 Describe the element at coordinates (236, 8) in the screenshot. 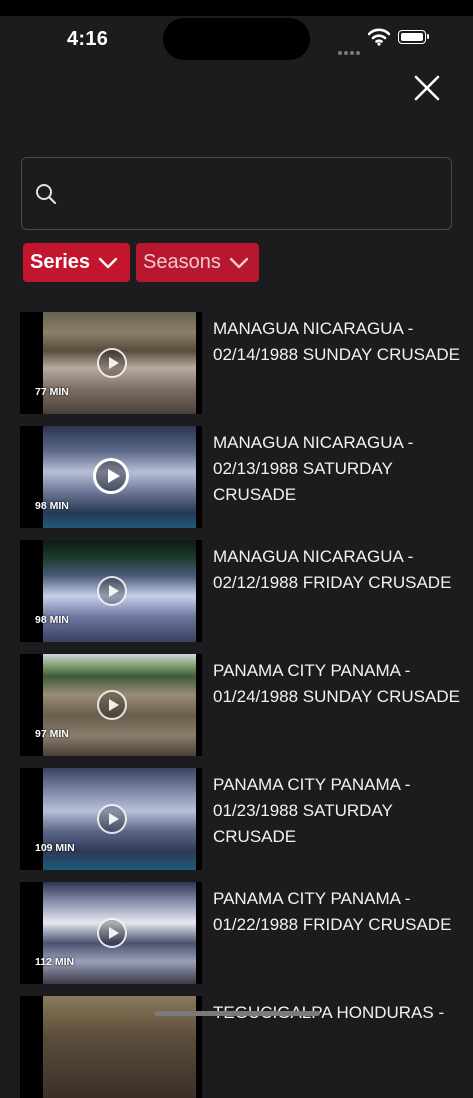

I see `top-edge` at that location.